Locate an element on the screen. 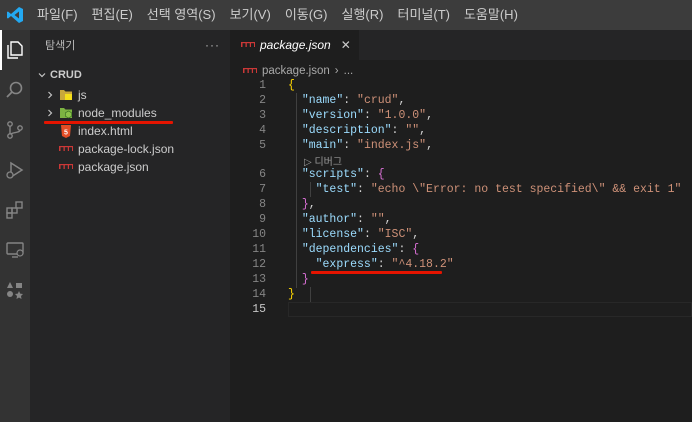 The height and width of the screenshot is (422, 692). code-line: 4 "description": "", is located at coordinates (461, 130).